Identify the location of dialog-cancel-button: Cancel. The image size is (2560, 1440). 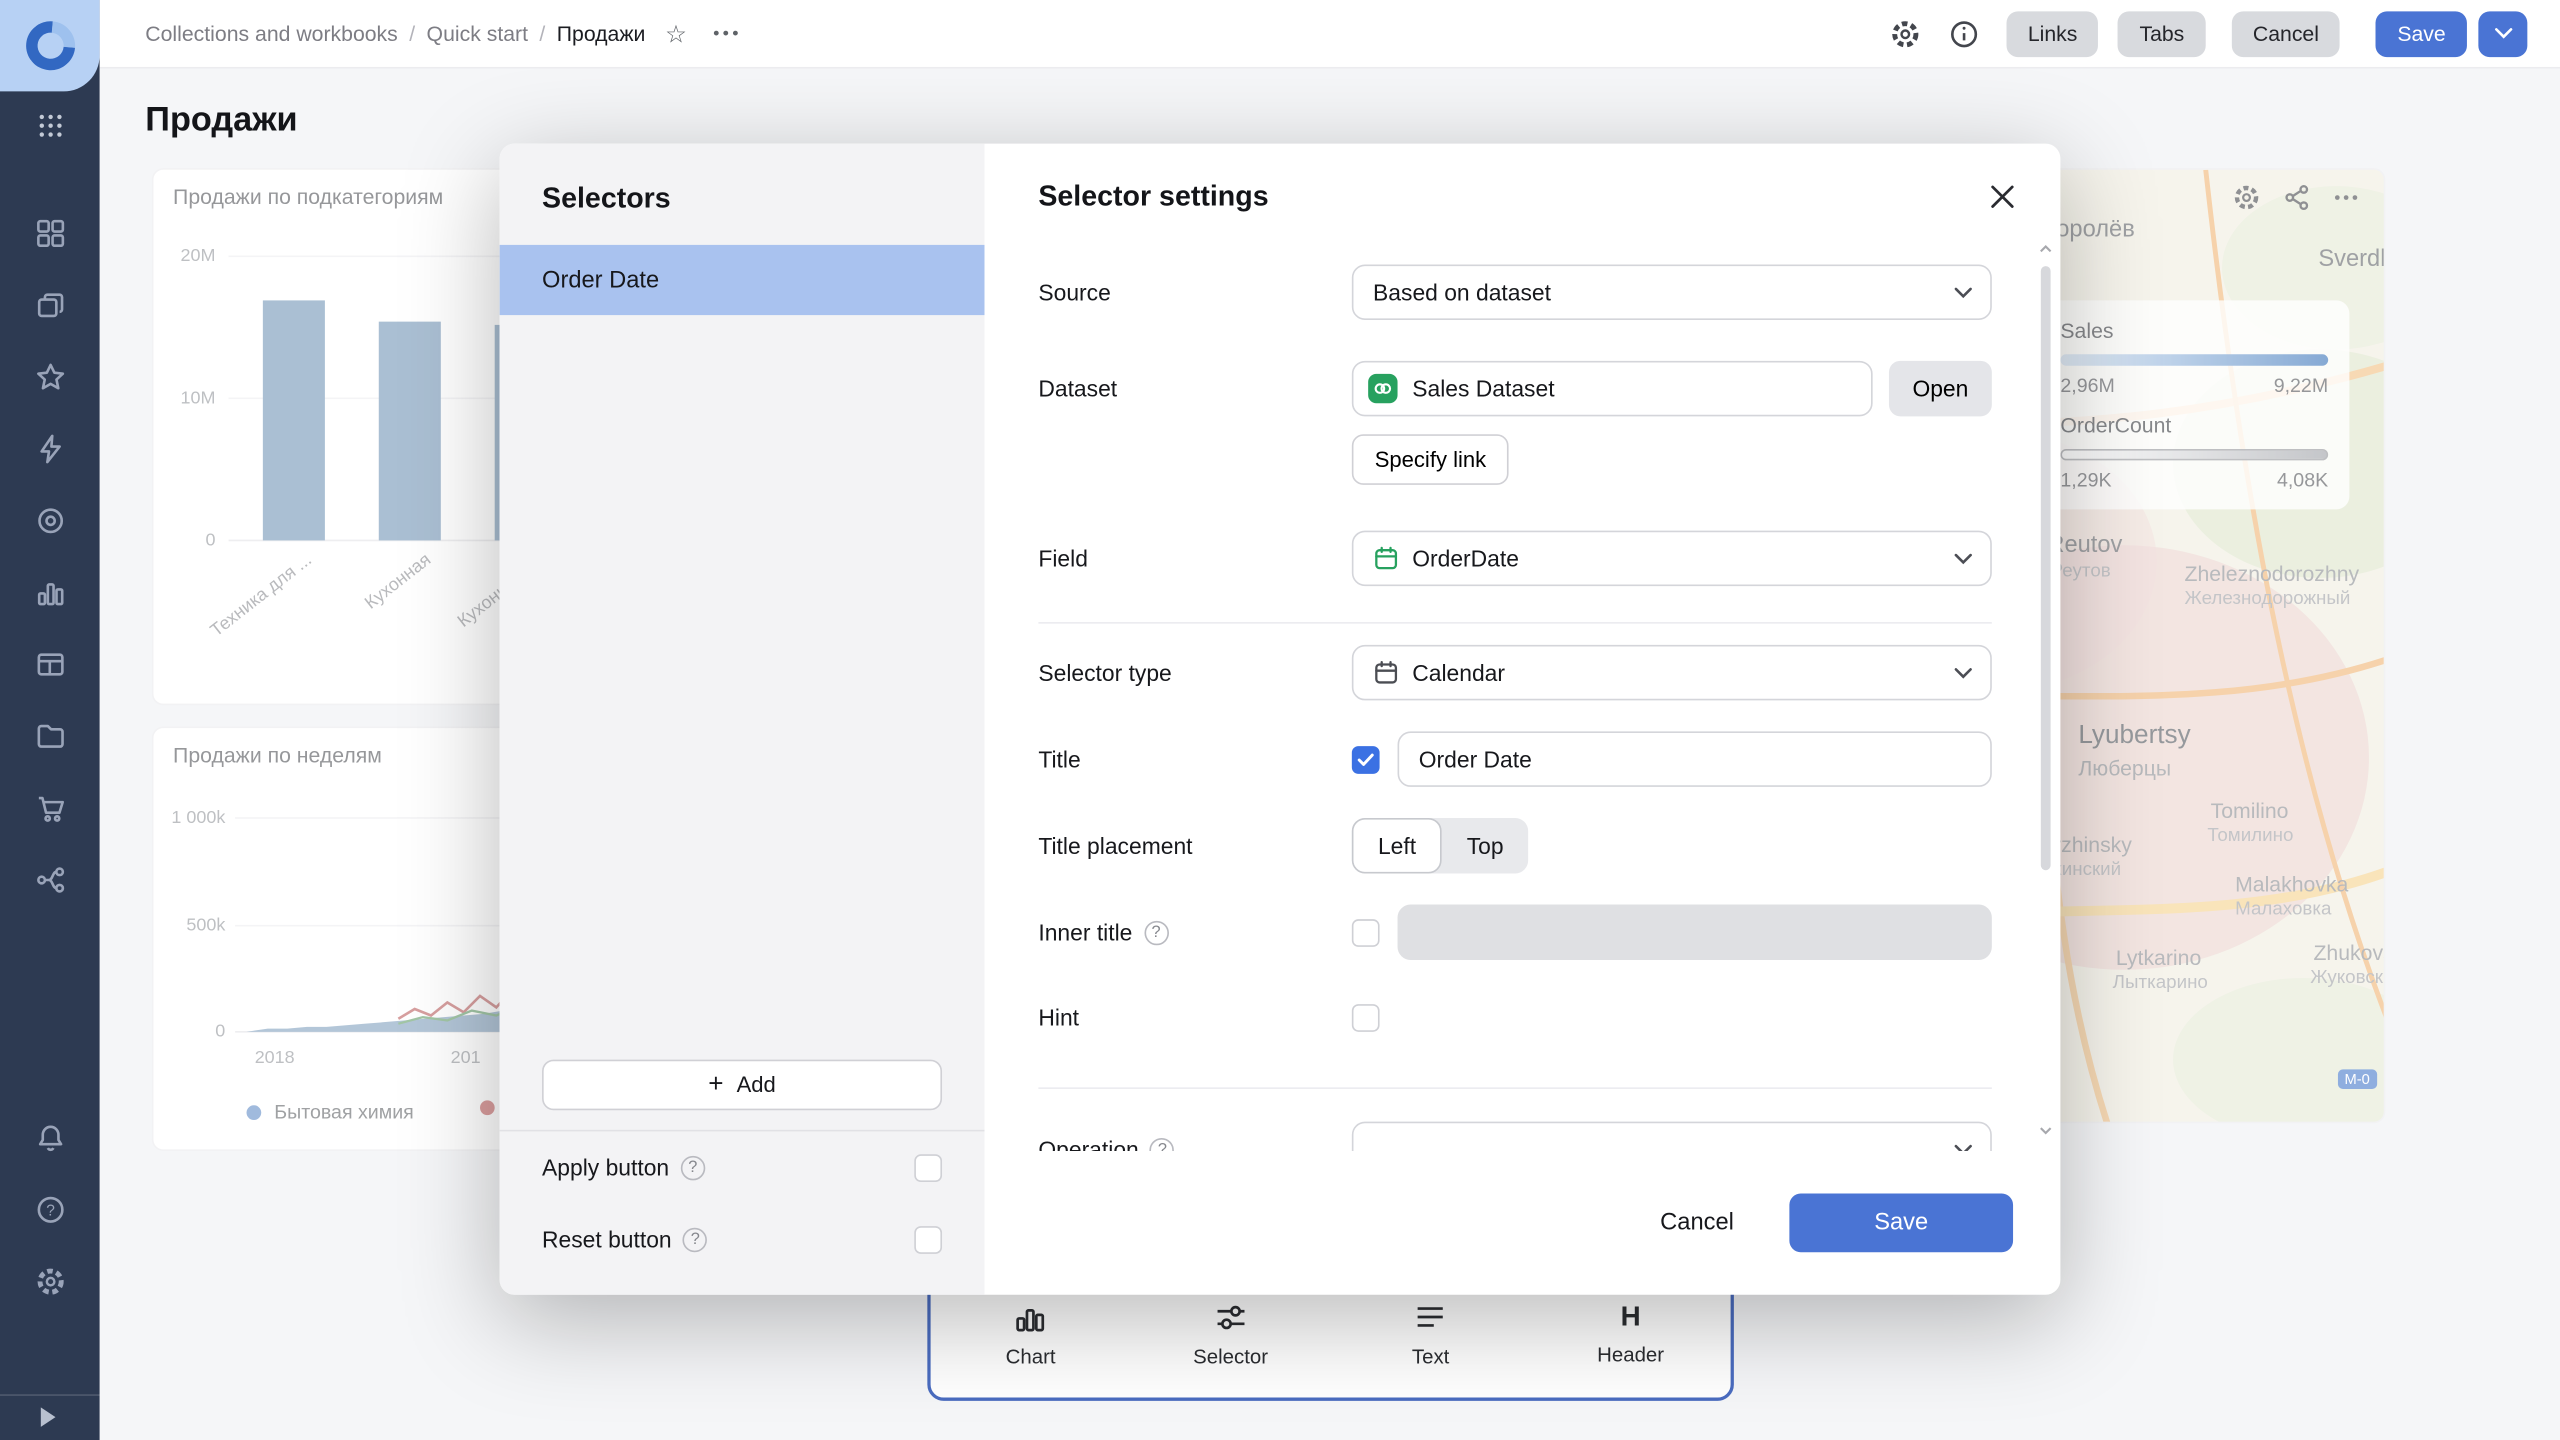
(1697, 1222).